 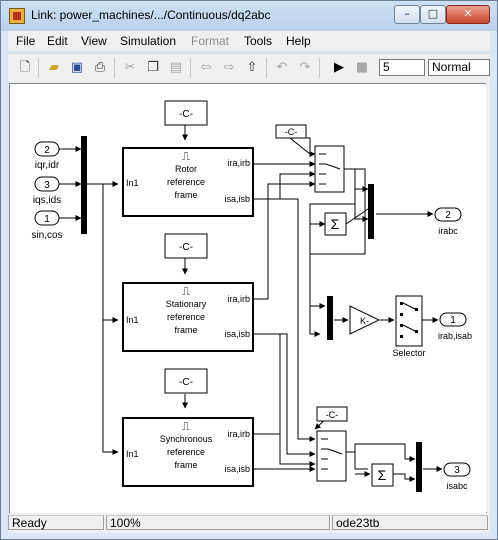 I want to click on up-icon: ⇧, so click(x=252, y=68).